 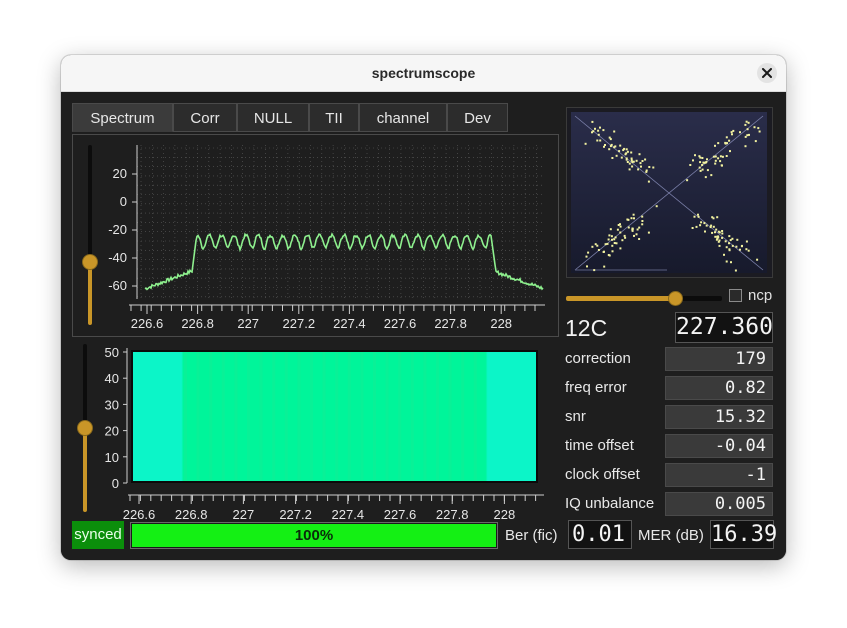 I want to click on mer-display: 16.39, so click(x=744, y=534).